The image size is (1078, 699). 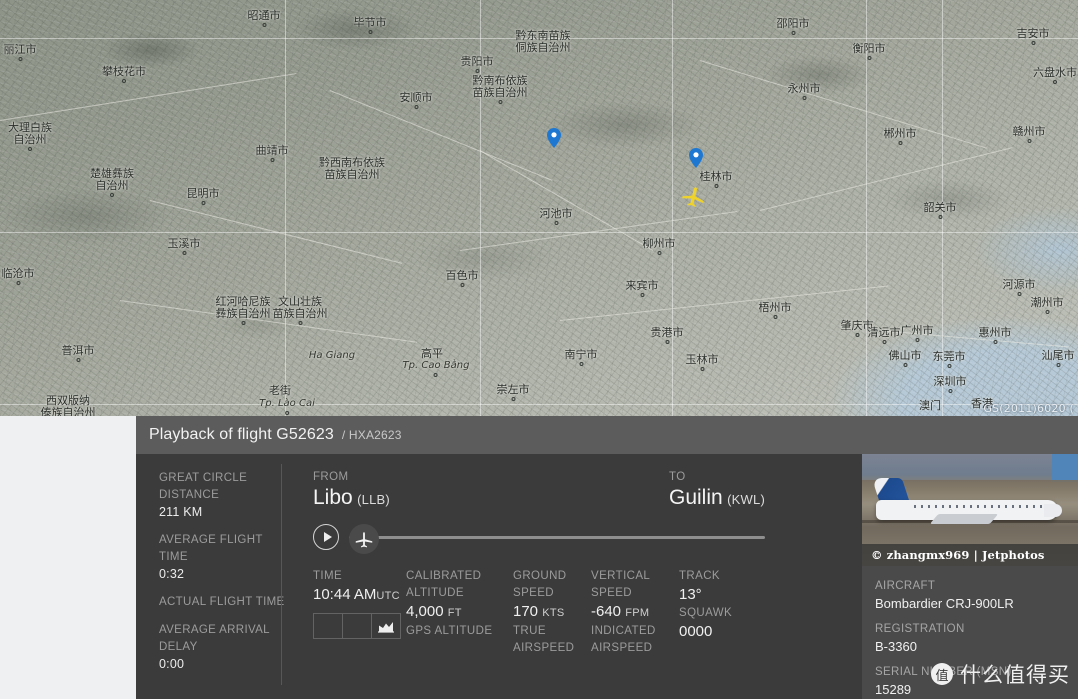 I want to click on aircraft-registration: REGISTRATION B-3360, so click(x=976, y=638).